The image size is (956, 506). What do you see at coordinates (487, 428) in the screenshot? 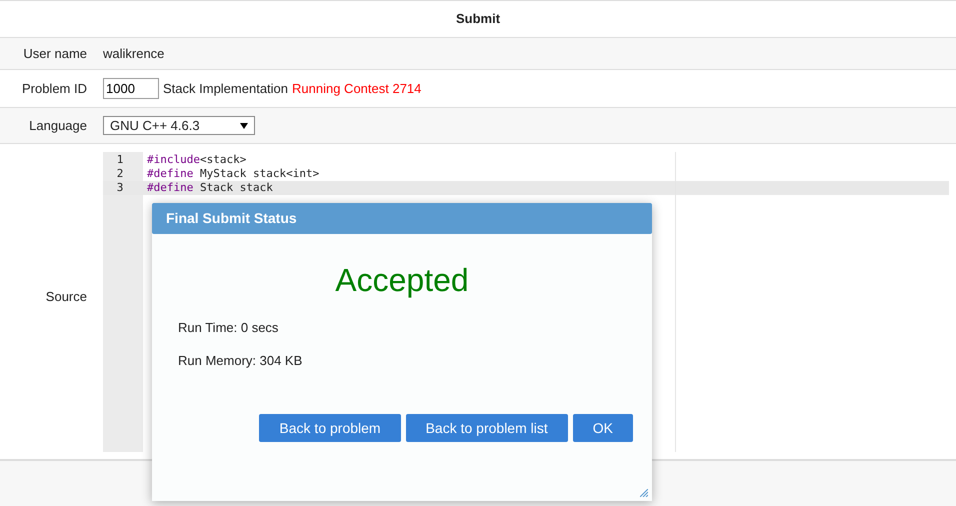
I see `dialog-button: Back to problem list` at bounding box center [487, 428].